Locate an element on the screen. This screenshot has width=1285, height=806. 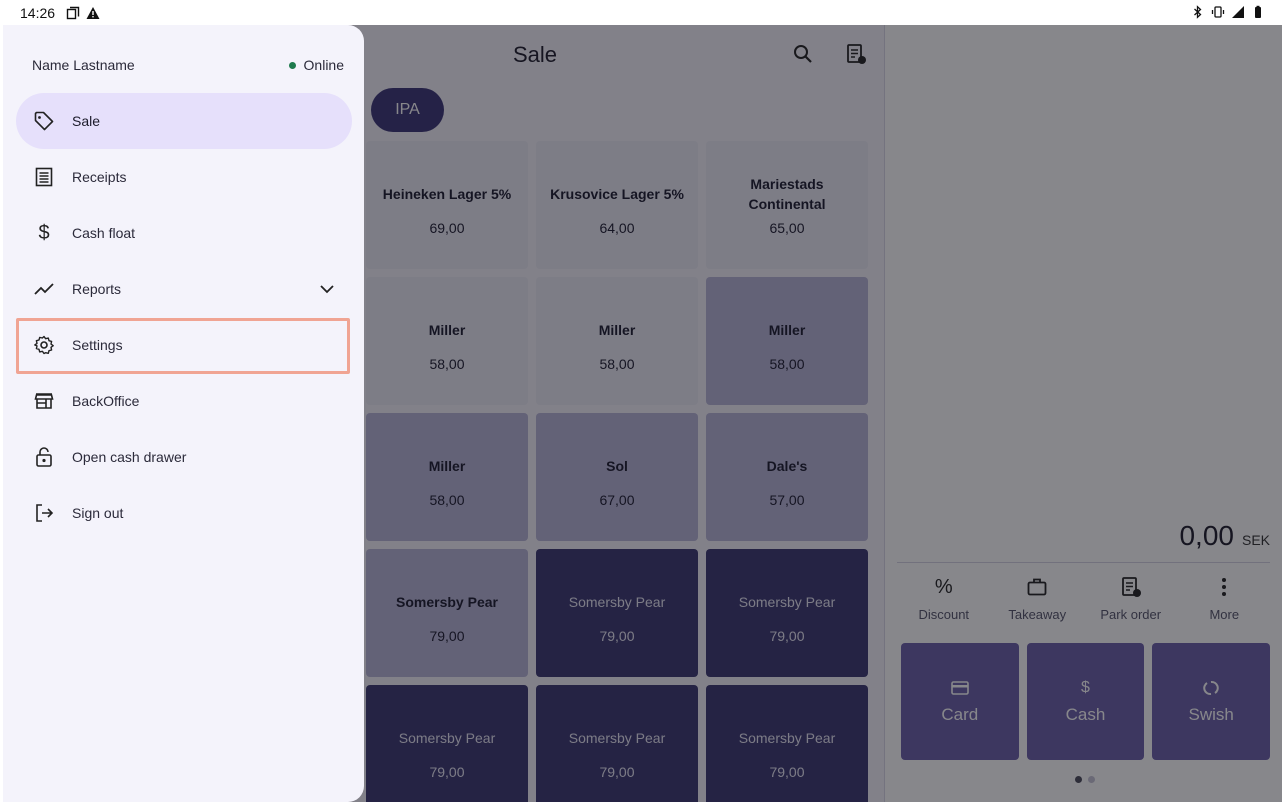
nav-label: BackOffice is located at coordinates (106, 401).